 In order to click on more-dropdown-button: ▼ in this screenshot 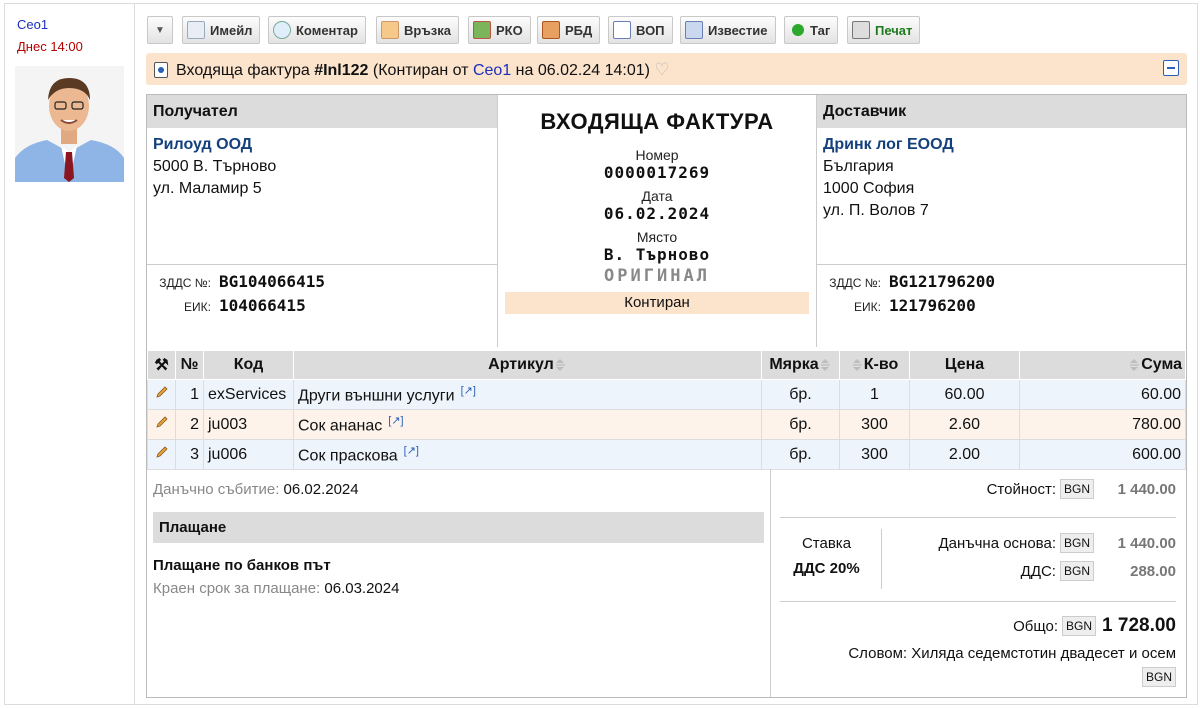, I will do `click(160, 30)`.